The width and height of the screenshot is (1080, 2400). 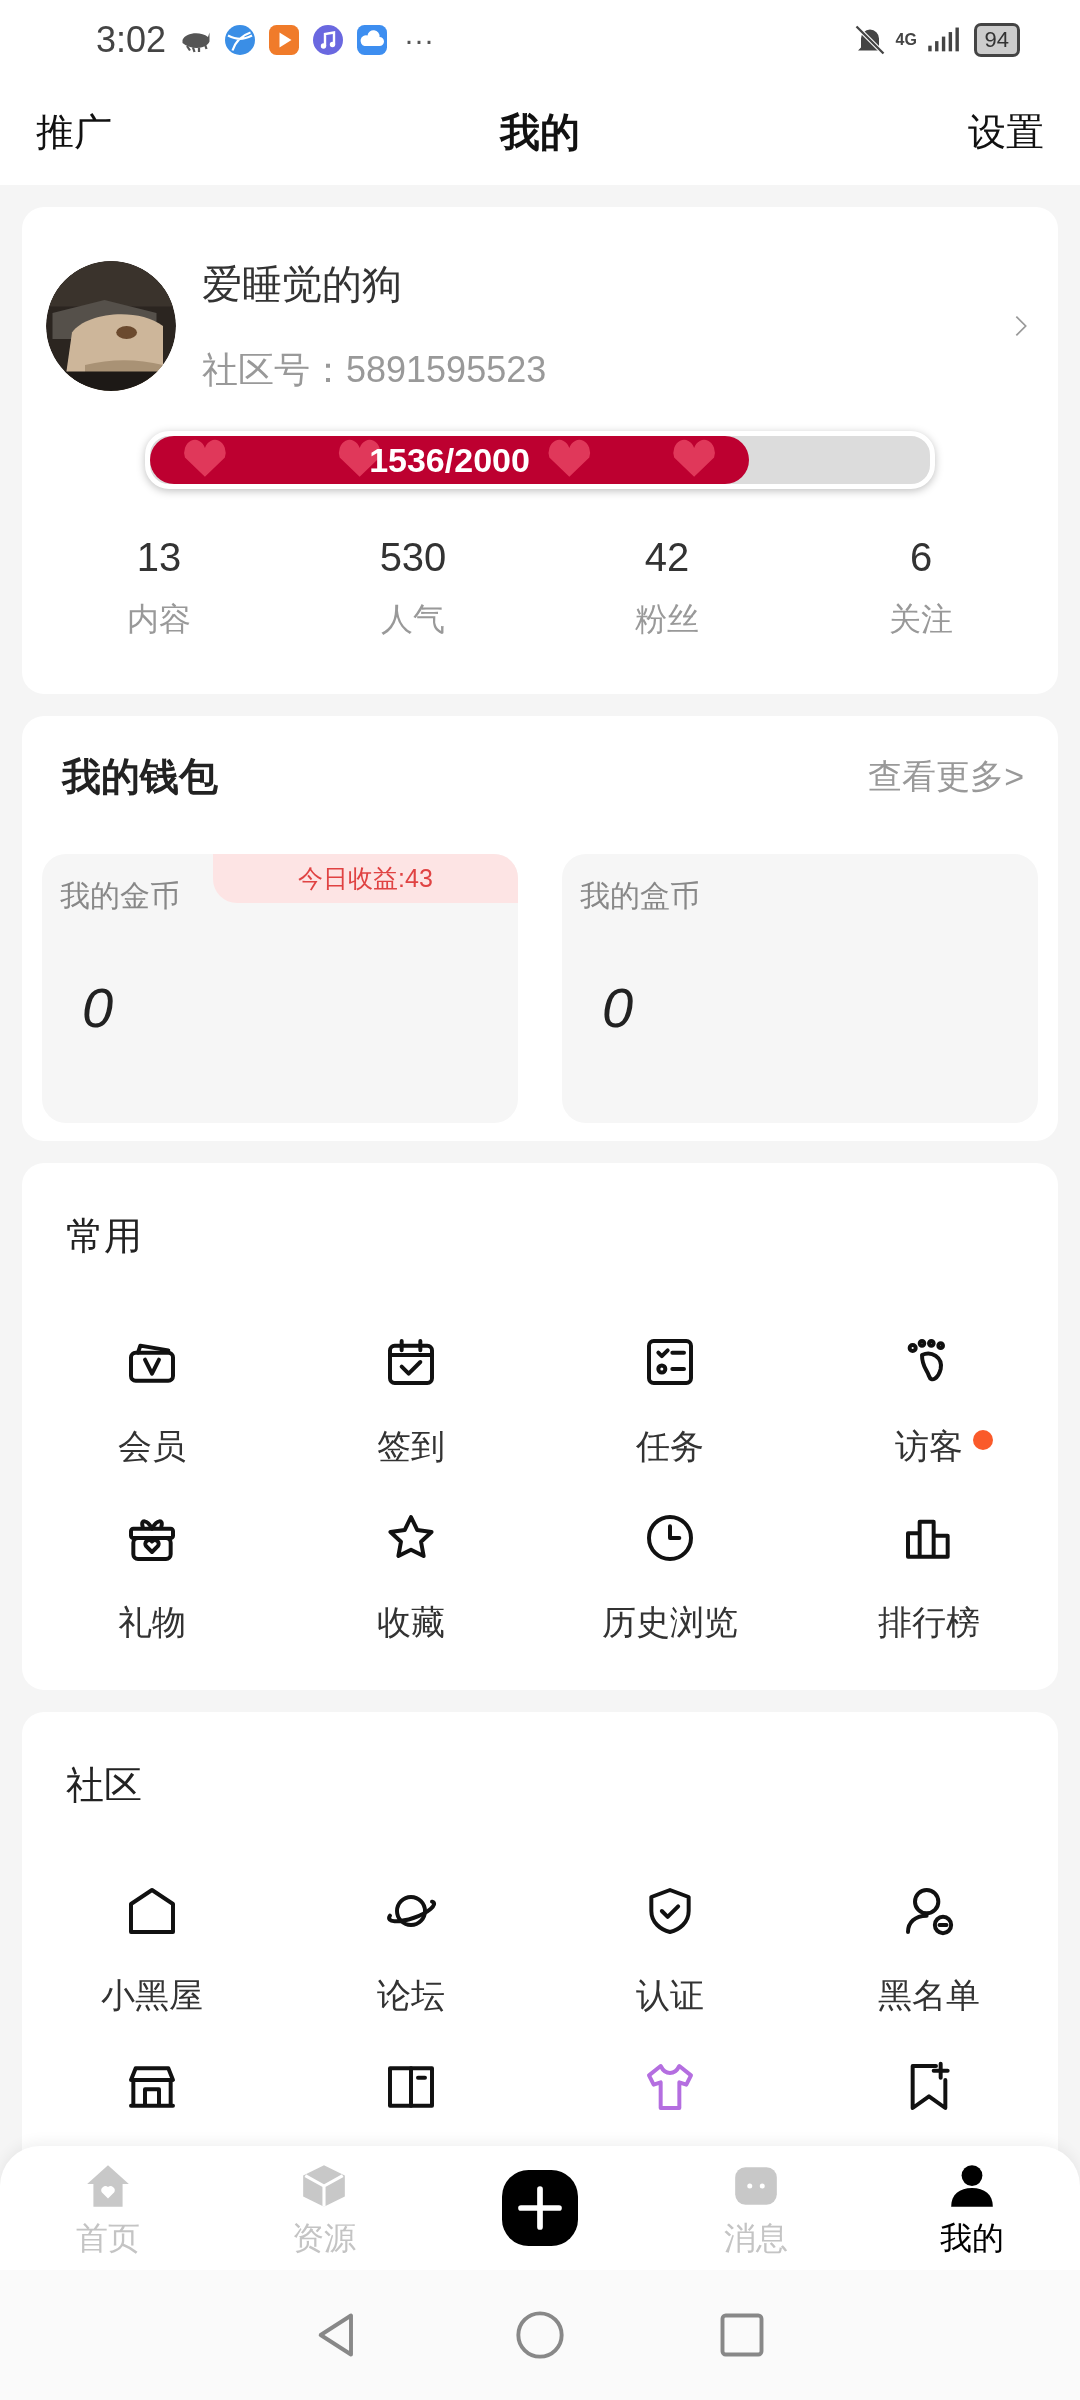 What do you see at coordinates (921, 557) in the screenshot?
I see `stat-value: 6` at bounding box center [921, 557].